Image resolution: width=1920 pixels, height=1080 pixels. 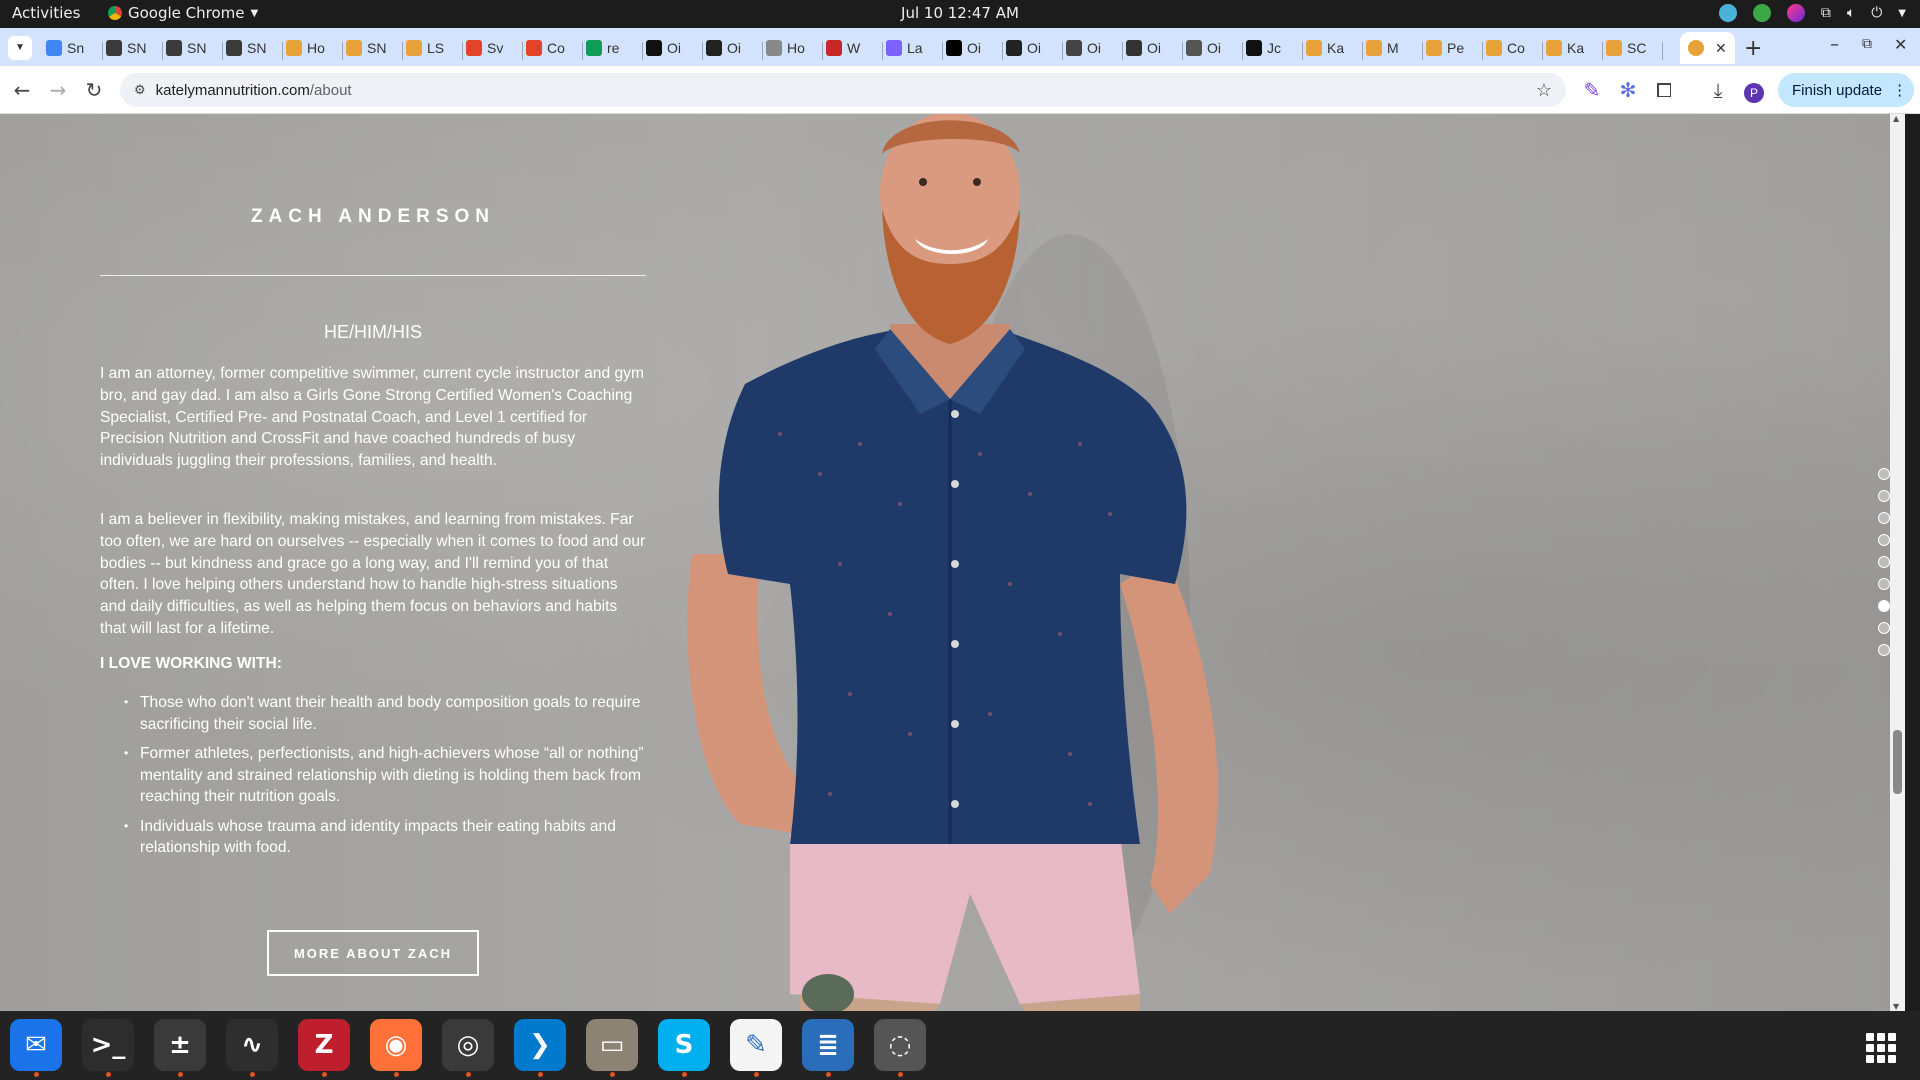 I want to click on network-icon: ⧉, so click(x=1826, y=13).